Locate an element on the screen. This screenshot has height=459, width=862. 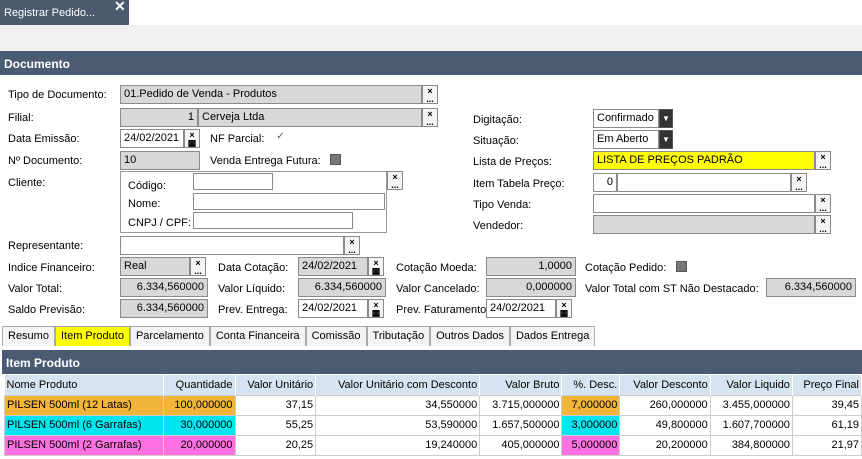
table-cell: 21,97 is located at coordinates (826, 445).